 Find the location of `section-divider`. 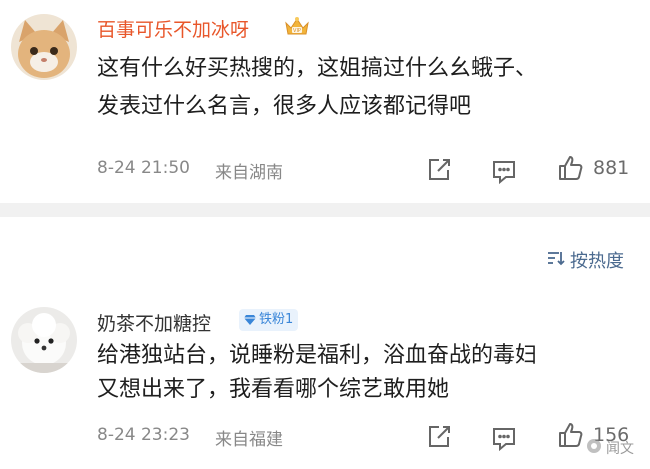

section-divider is located at coordinates (325, 210).